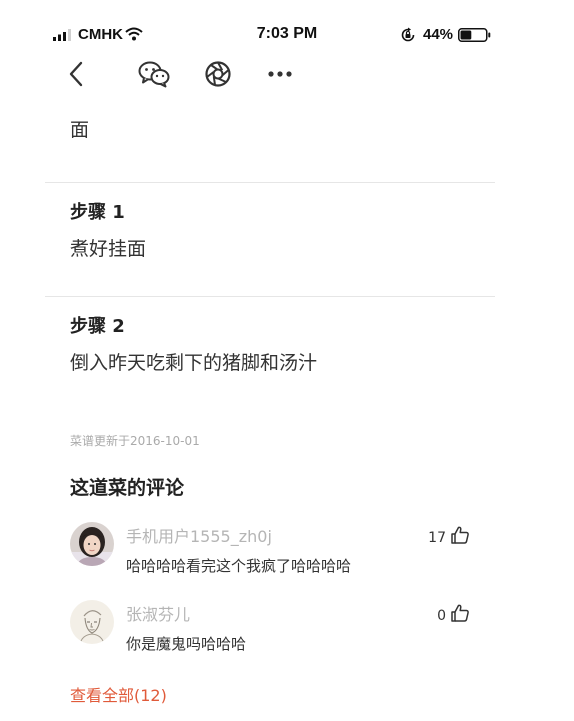 This screenshot has height=721, width=574. Describe the element at coordinates (194, 363) in the screenshot. I see `step-2-text: 倒入昨天吃剩下的猪脚和汤汁` at that location.